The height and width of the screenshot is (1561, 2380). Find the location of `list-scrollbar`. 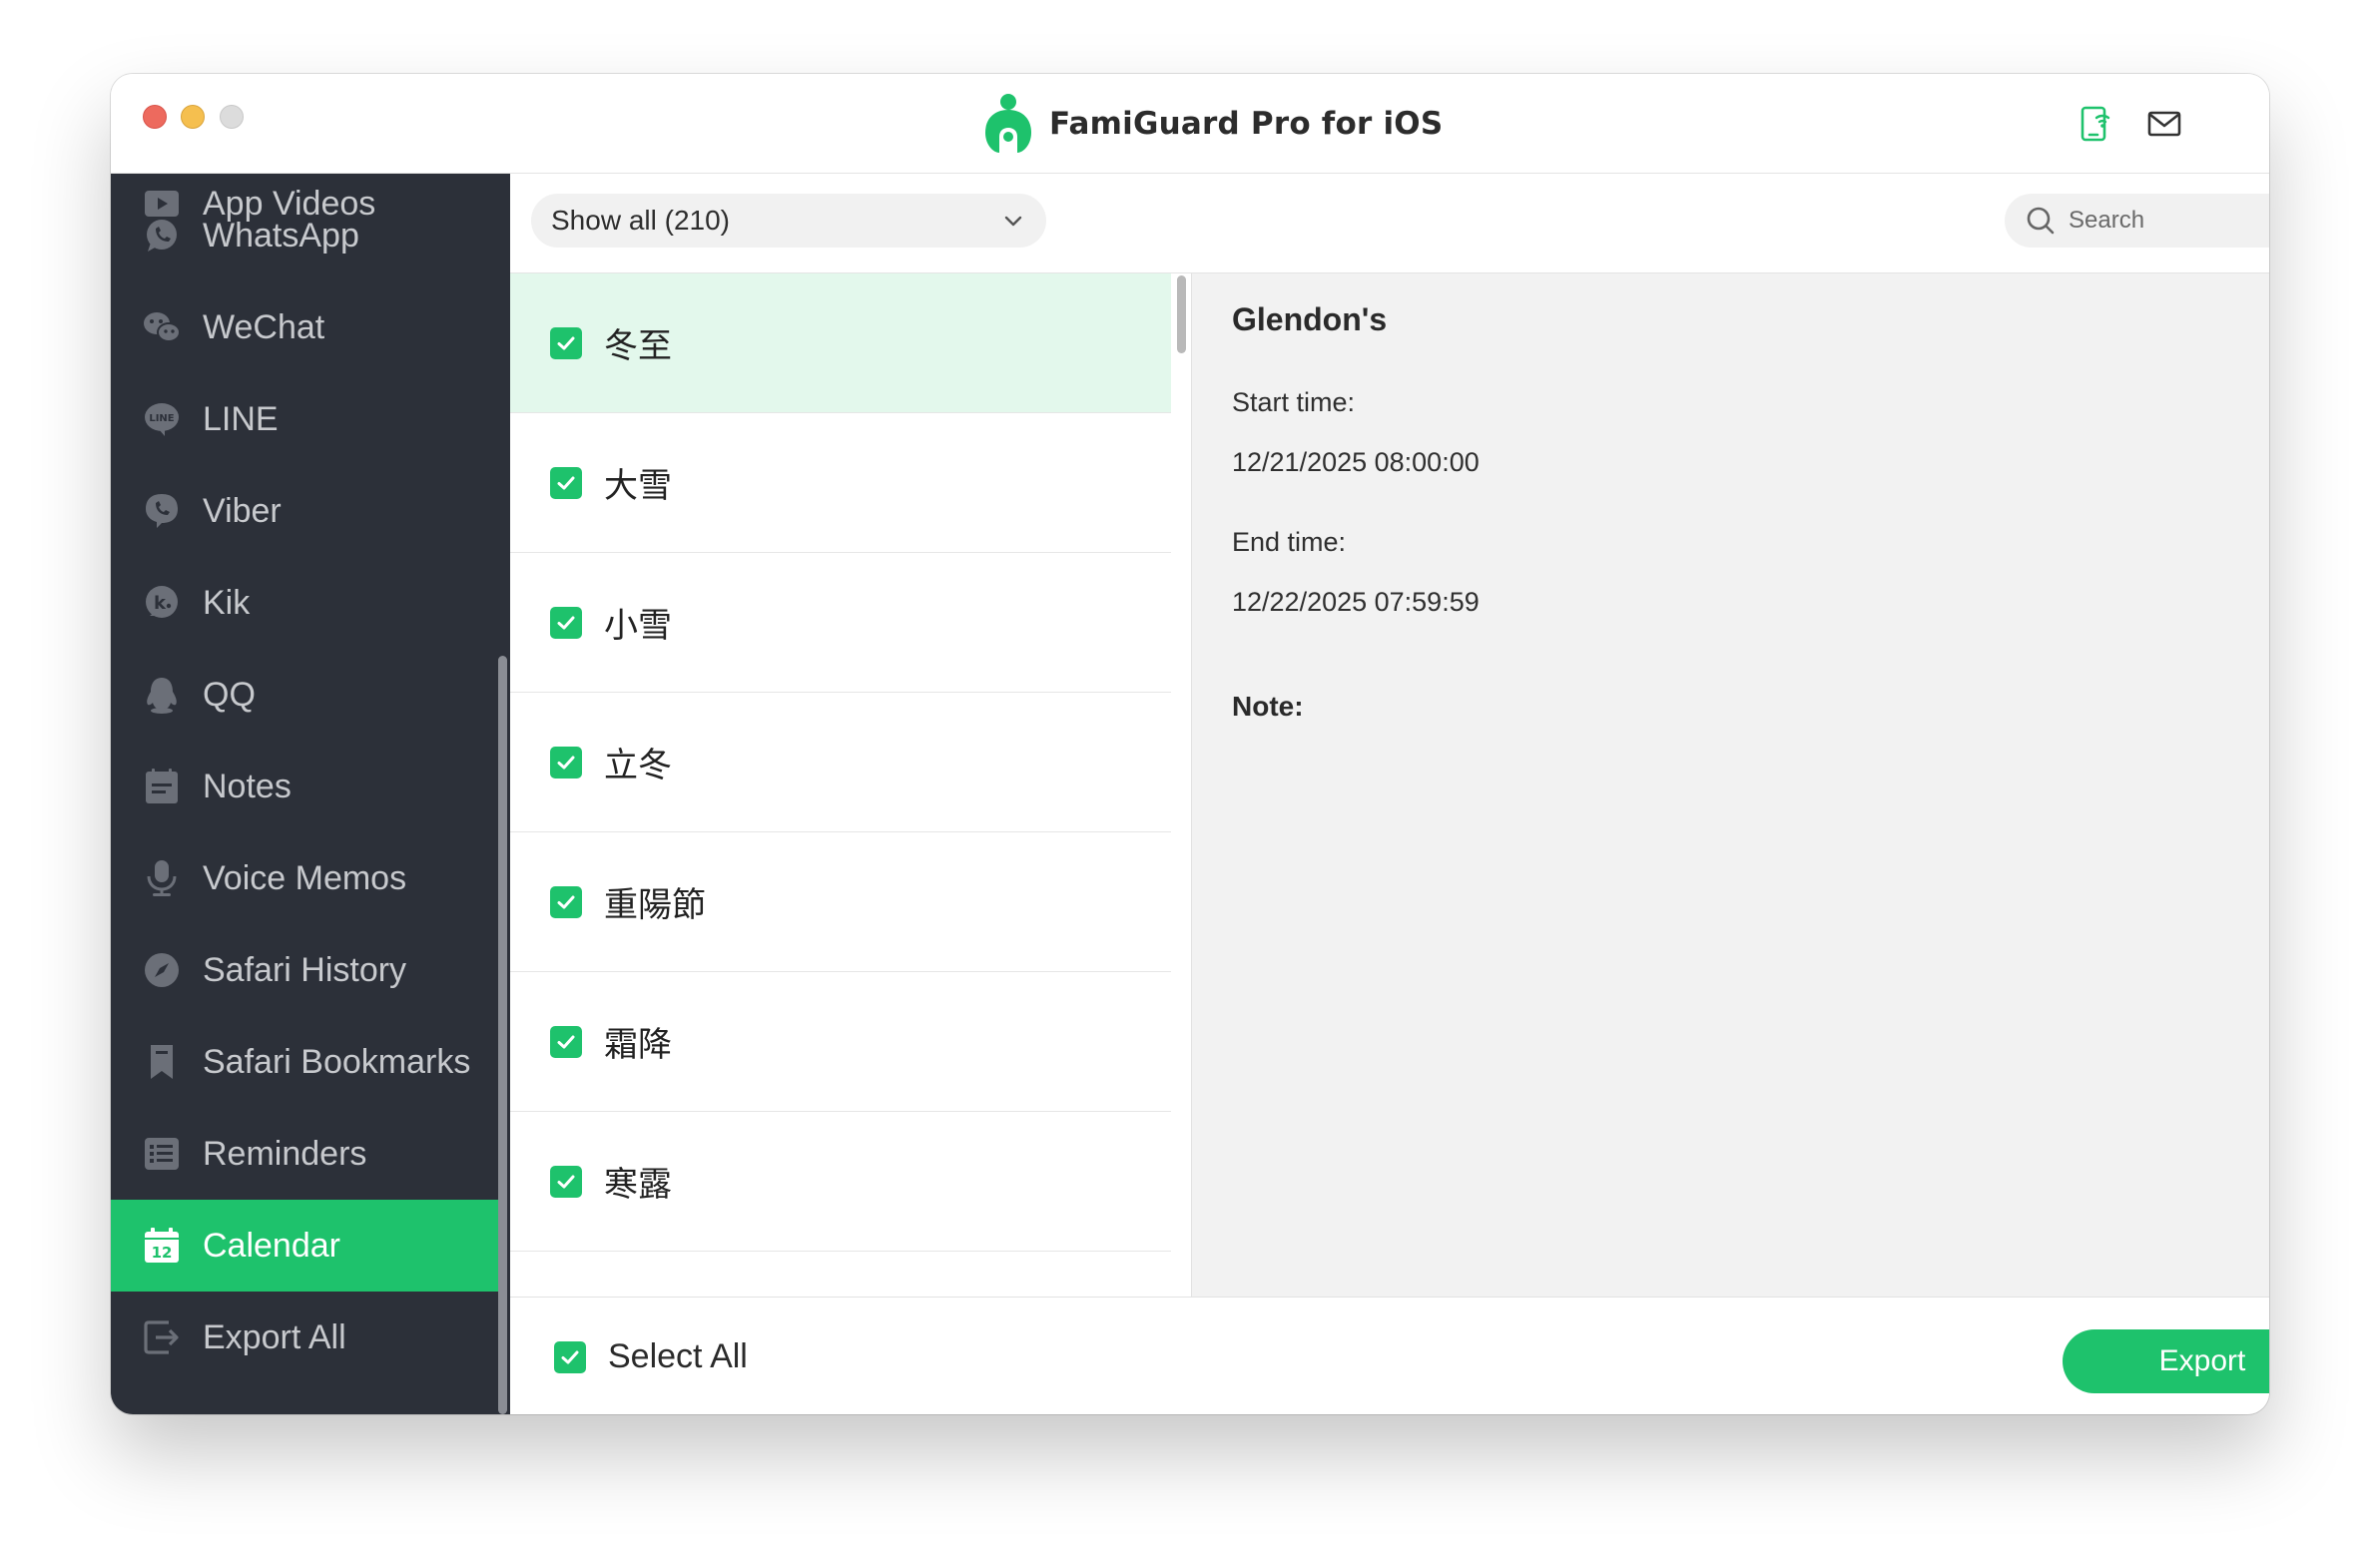

list-scrollbar is located at coordinates (1181, 314).